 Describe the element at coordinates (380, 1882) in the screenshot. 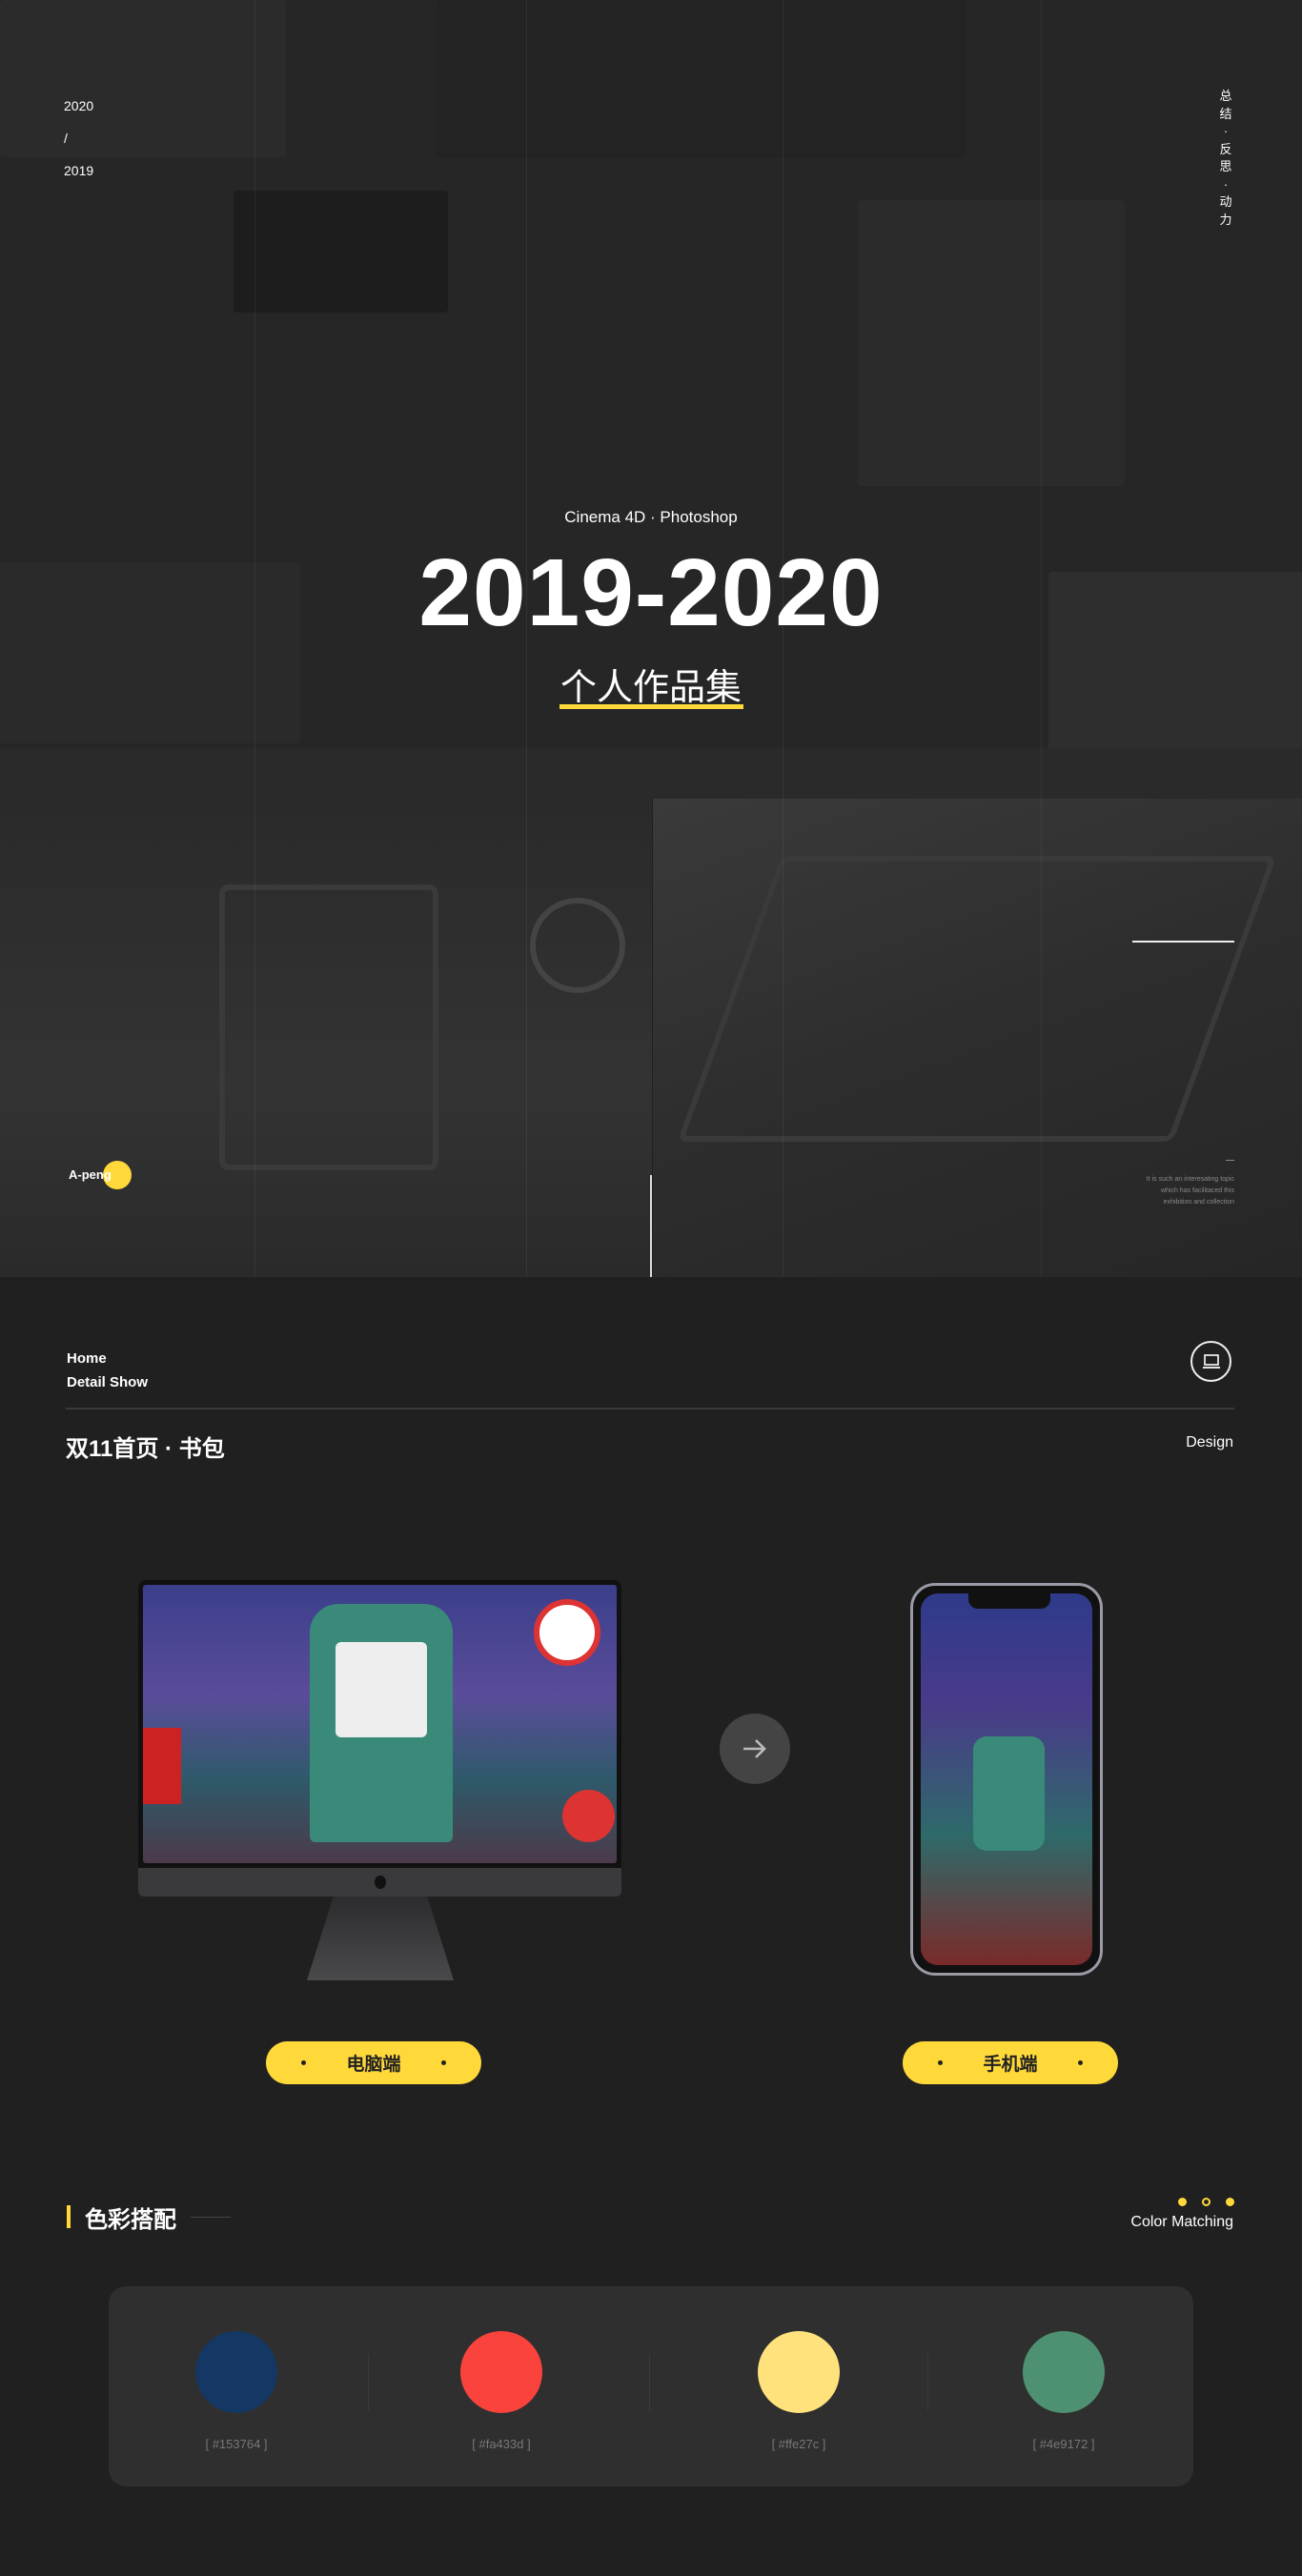

I see `monitor-chin` at that location.